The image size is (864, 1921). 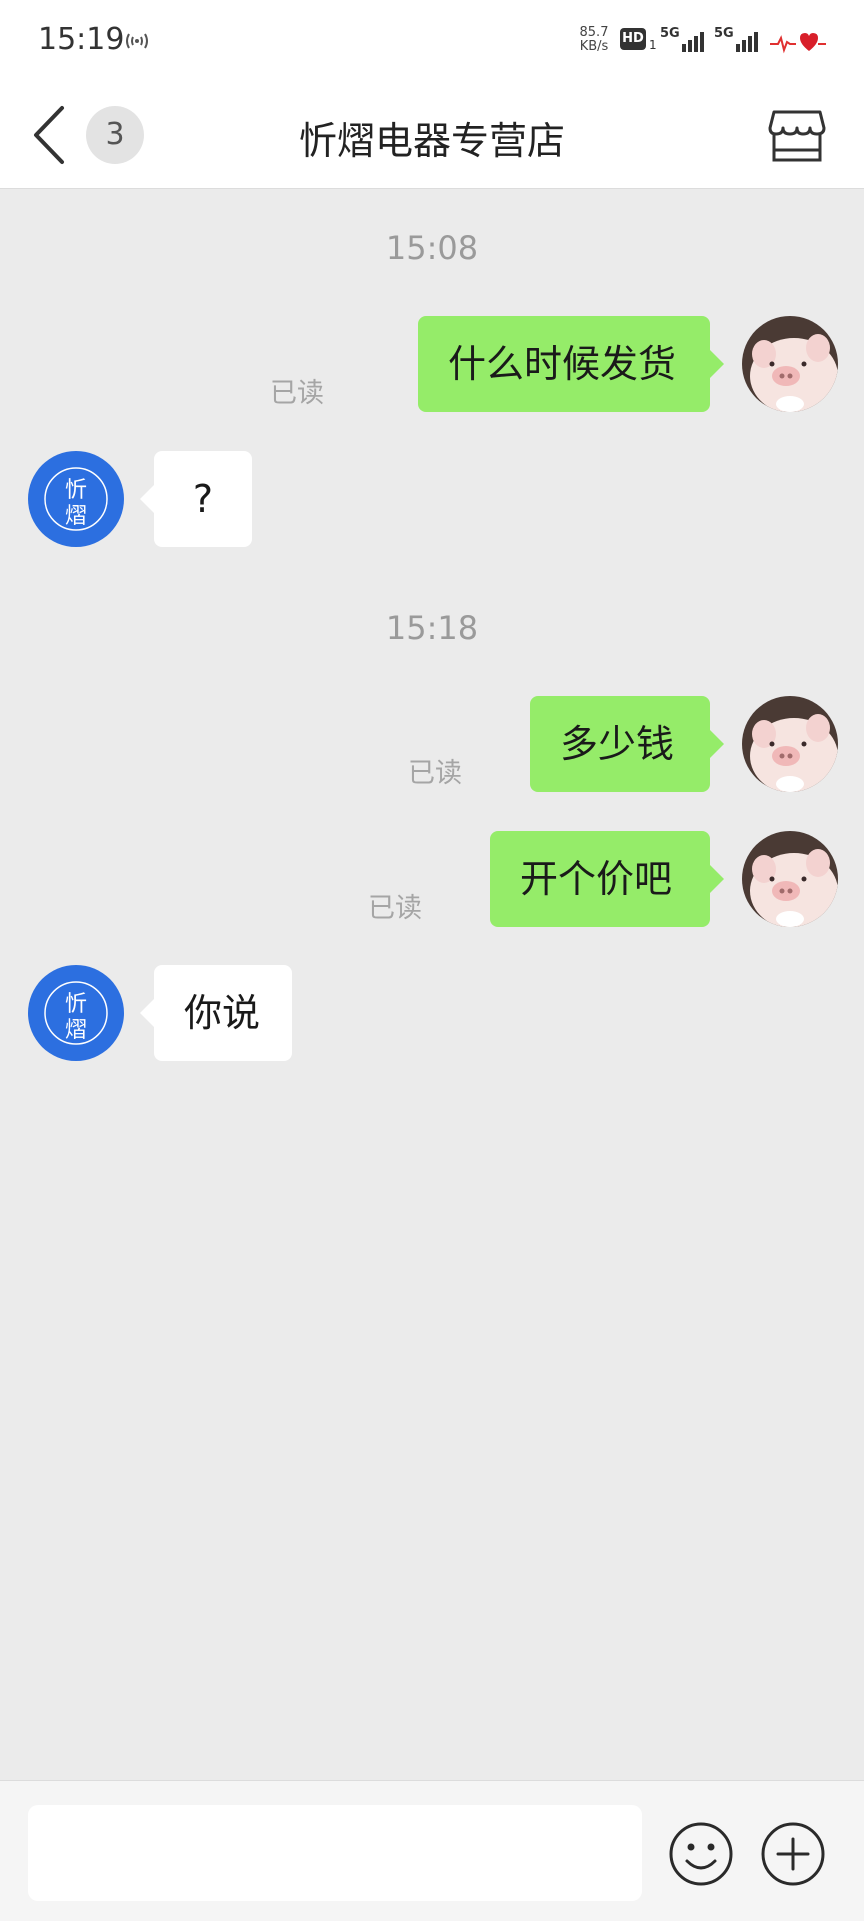 I want to click on hd-sub: 1, so click(x=653, y=45).